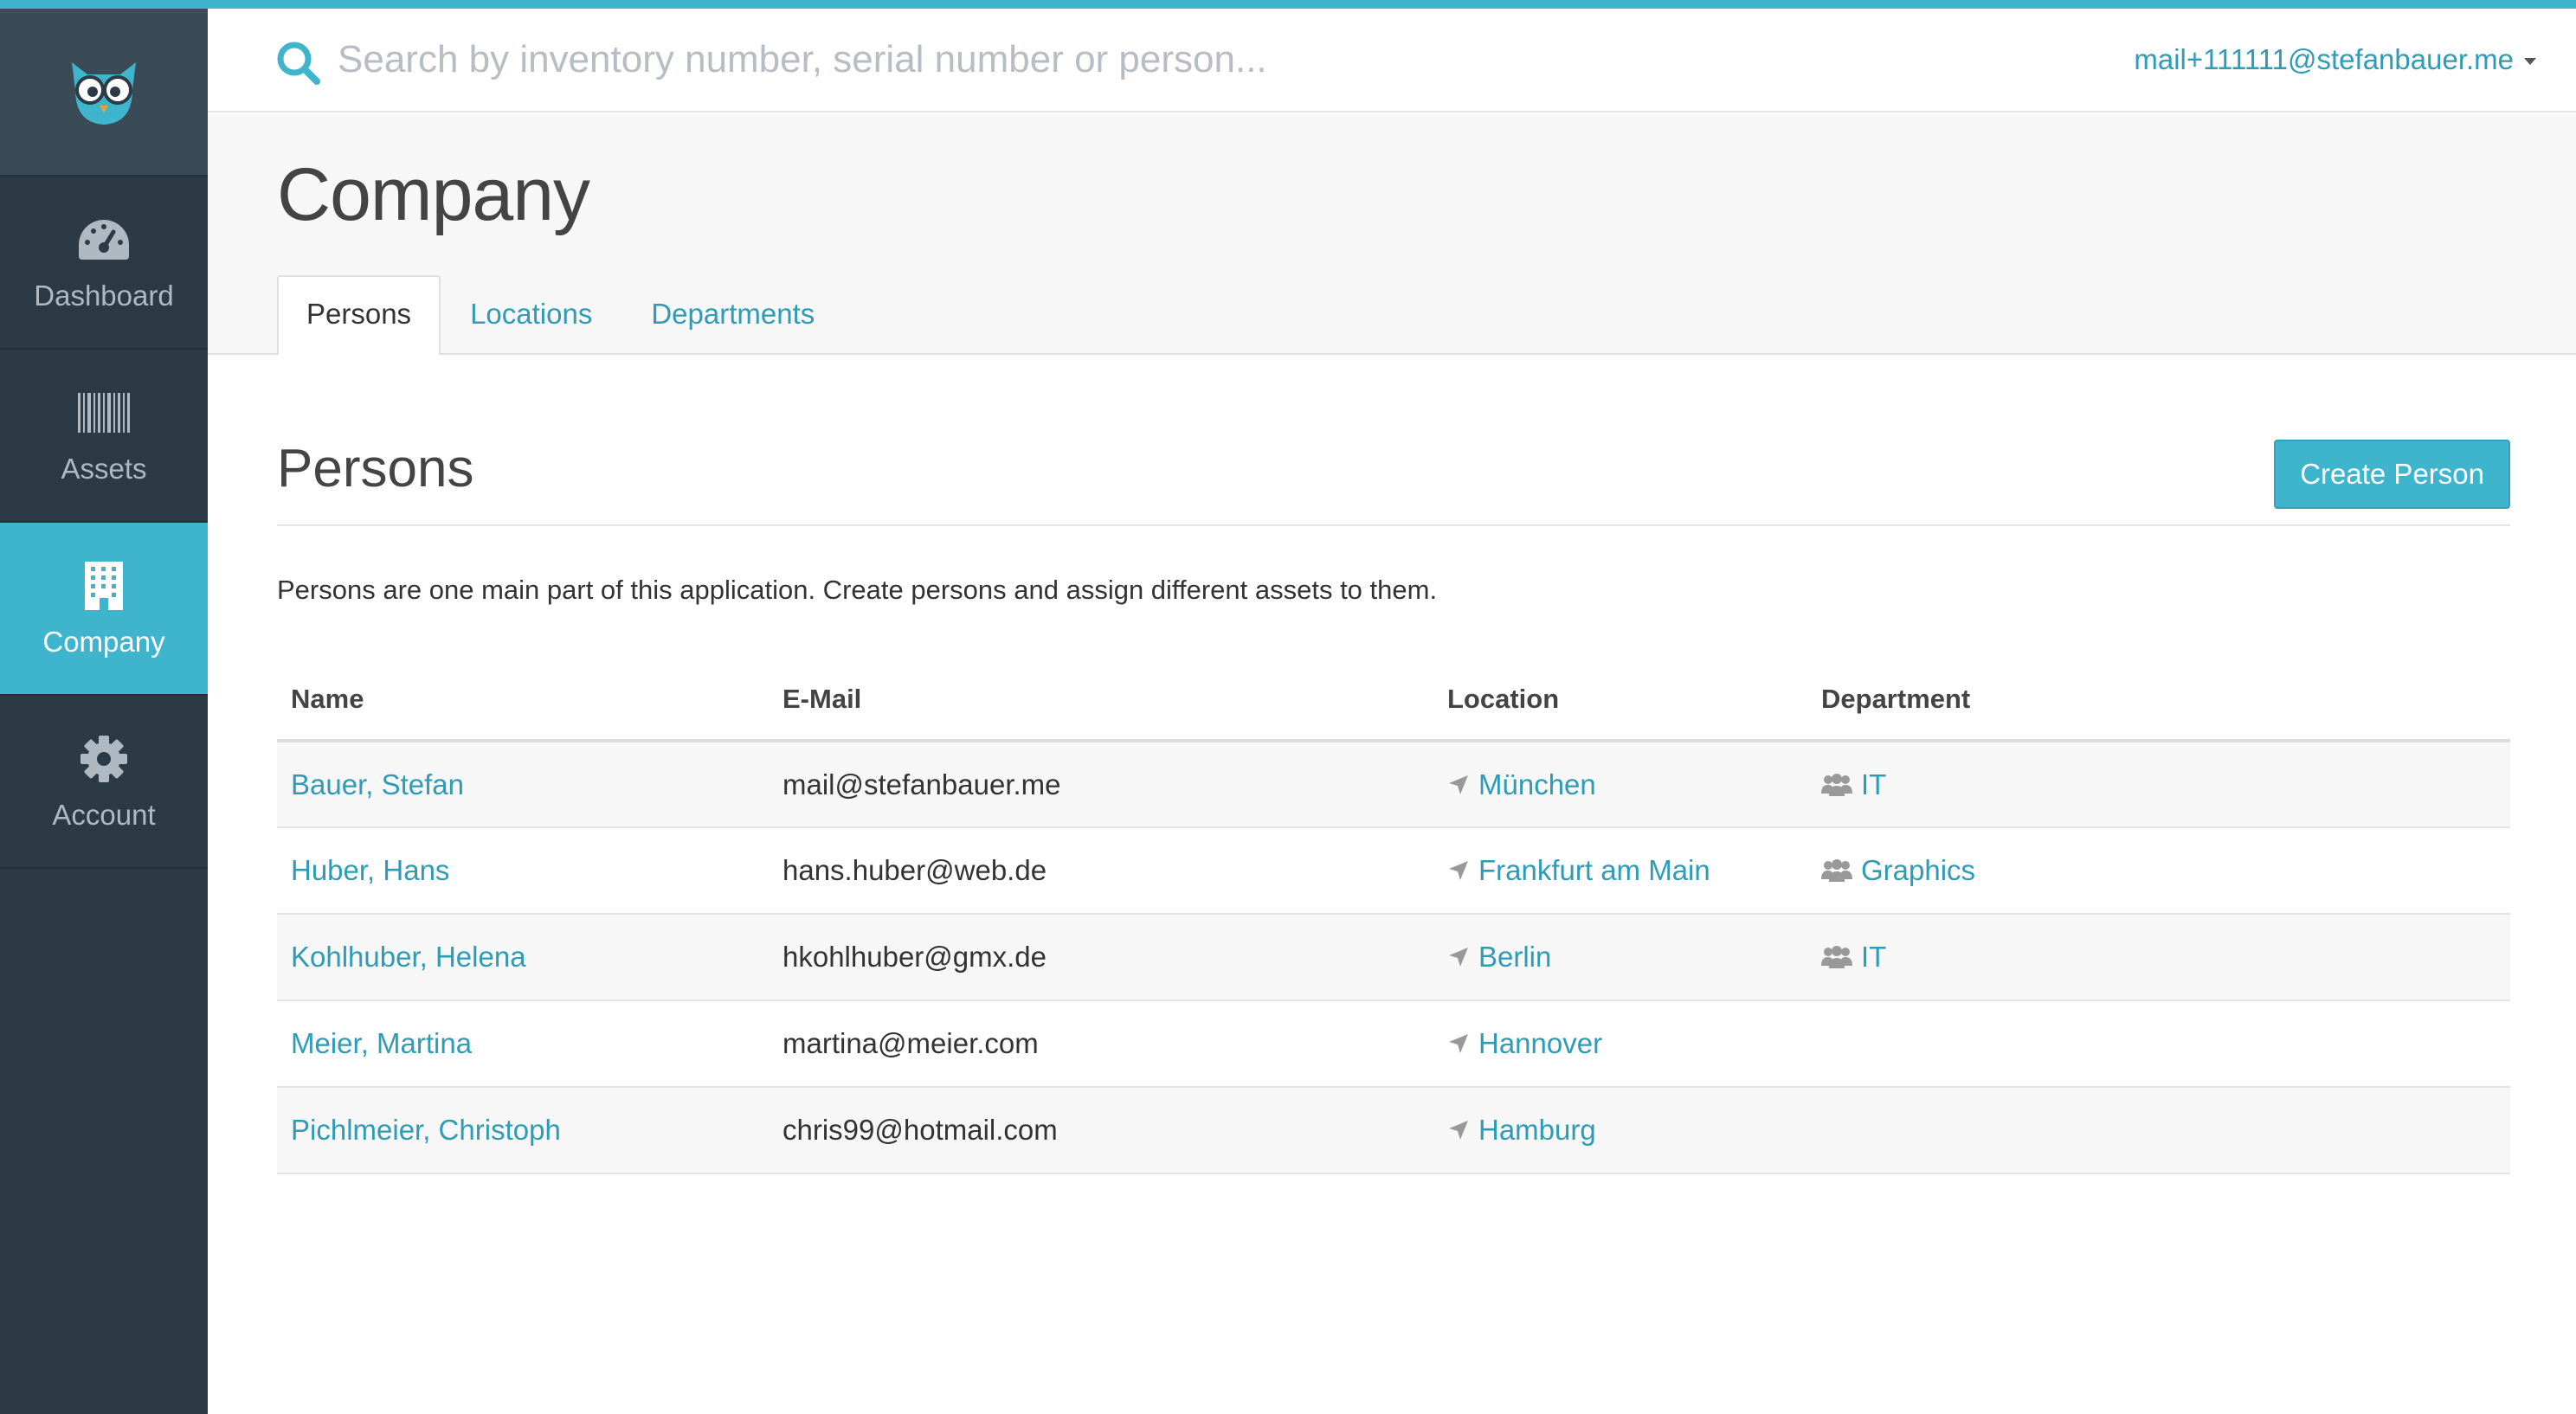  I want to click on sidebar: Dashboard Assets Company Account, so click(104, 711).